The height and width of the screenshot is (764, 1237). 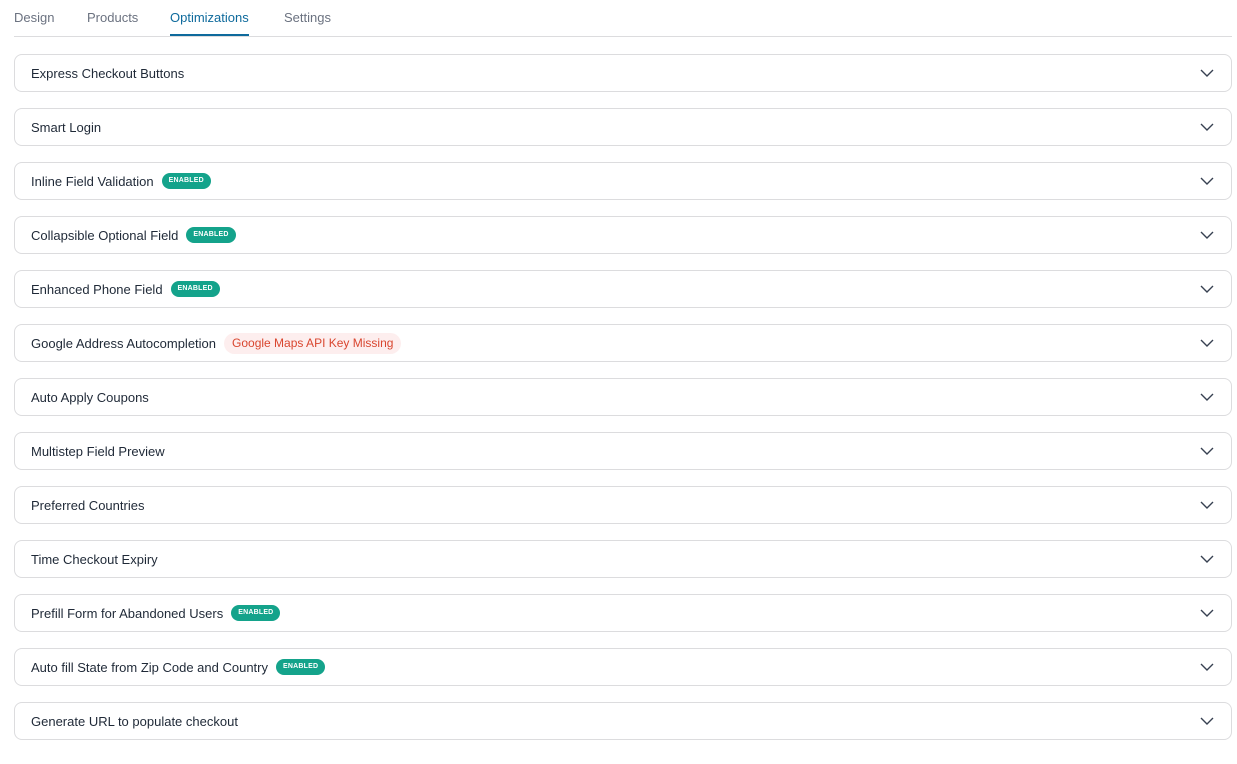 What do you see at coordinates (623, 559) in the screenshot?
I see `panel-time-checkout-expiry: Time Checkout Expiry` at bounding box center [623, 559].